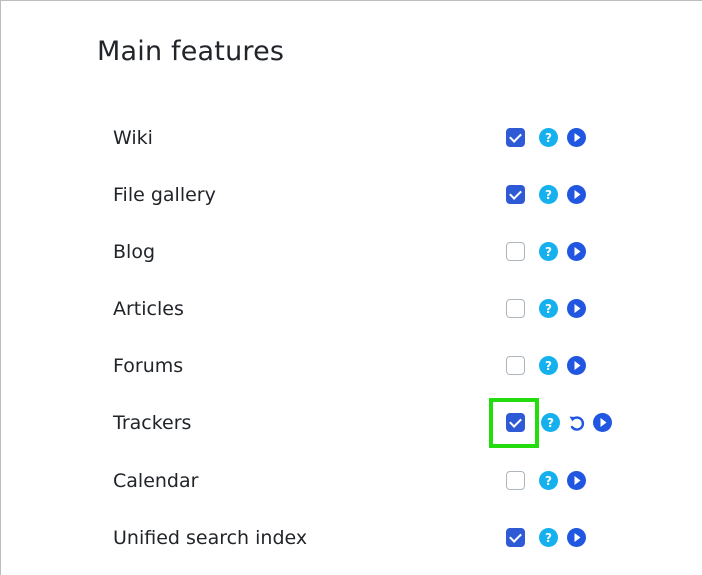  What do you see at coordinates (164, 195) in the screenshot?
I see `feature-label: File gallery` at bounding box center [164, 195].